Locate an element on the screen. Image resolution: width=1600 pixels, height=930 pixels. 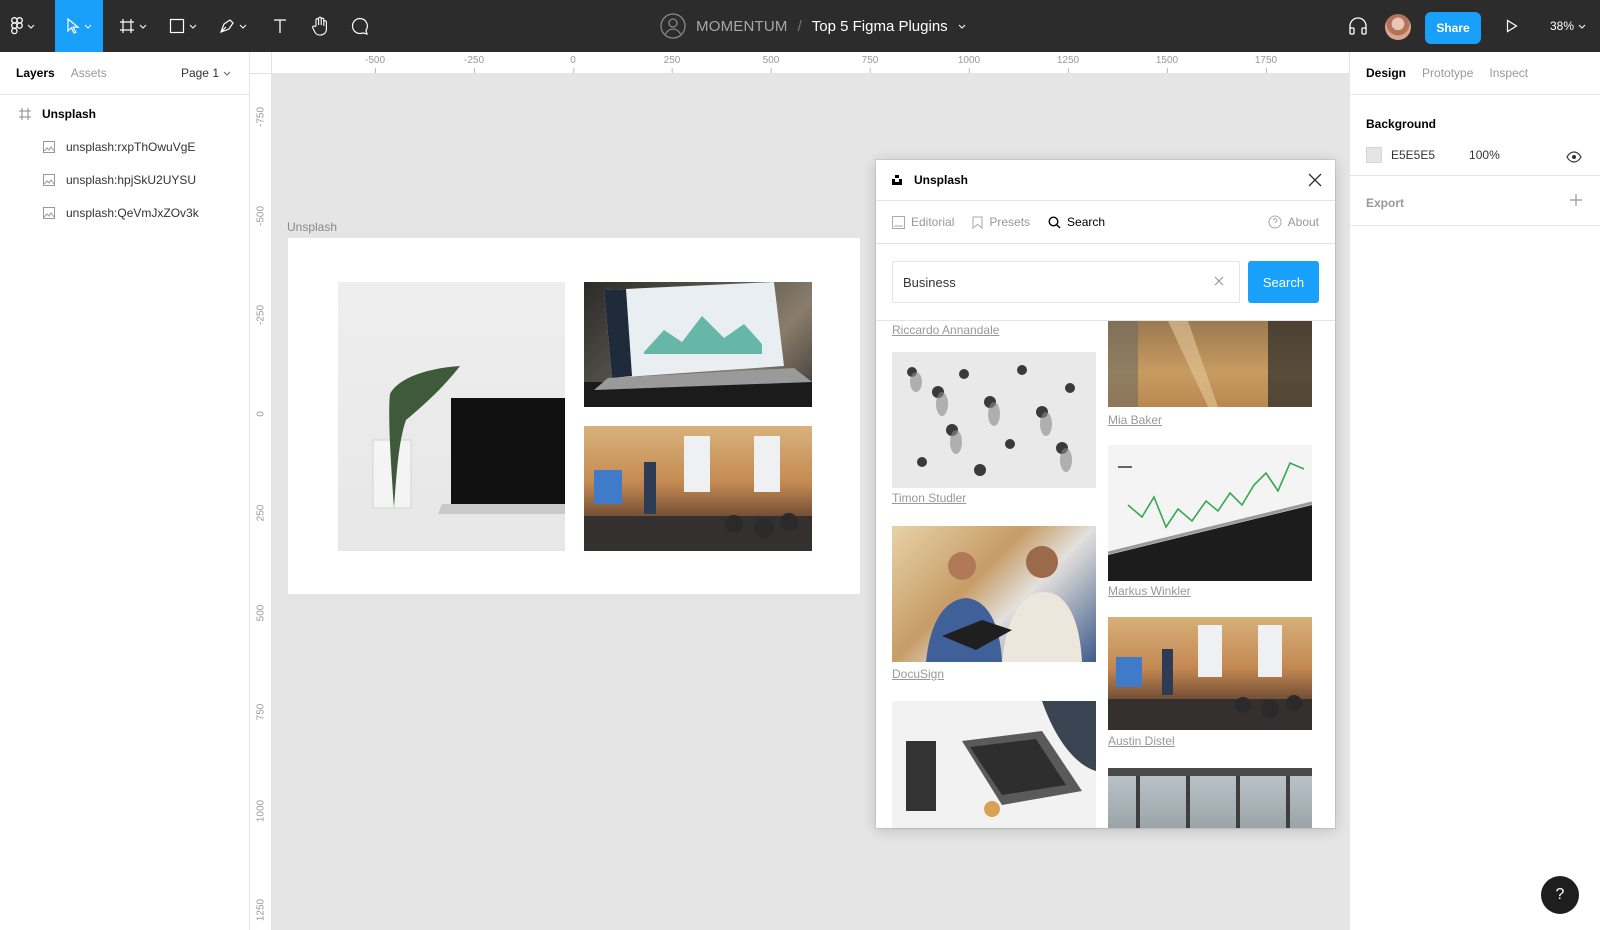
result-photo-laptop-desk is located at coordinates (994, 764).